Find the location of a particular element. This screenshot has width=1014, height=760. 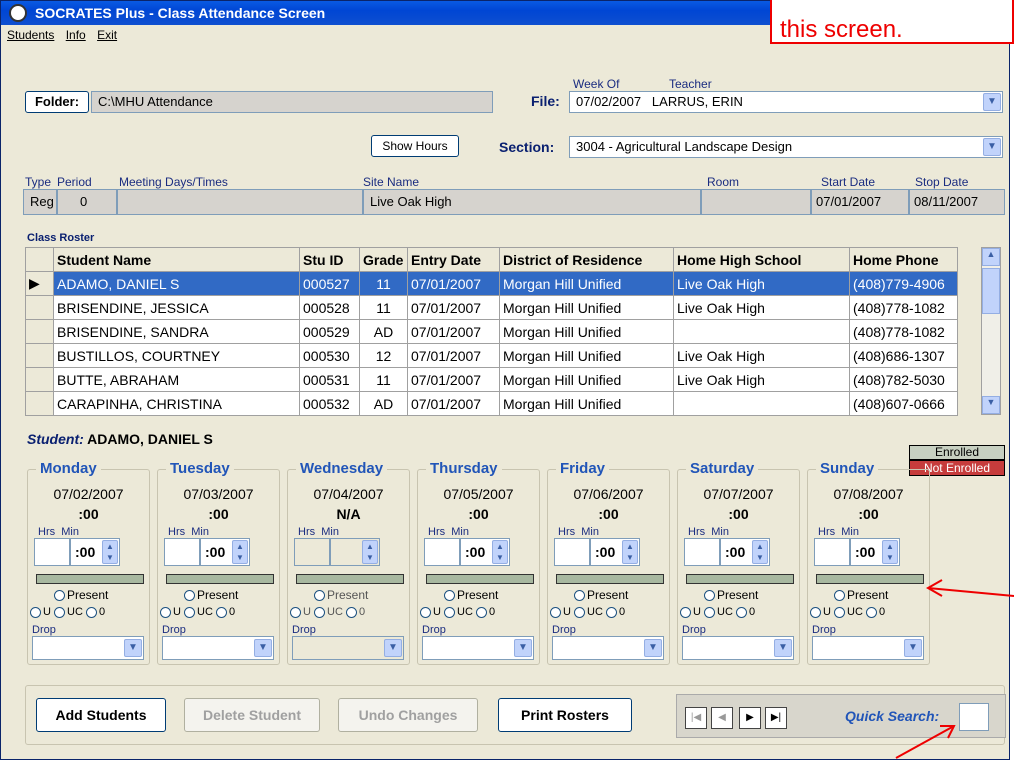

annotation-arrows is located at coordinates (954, 669).